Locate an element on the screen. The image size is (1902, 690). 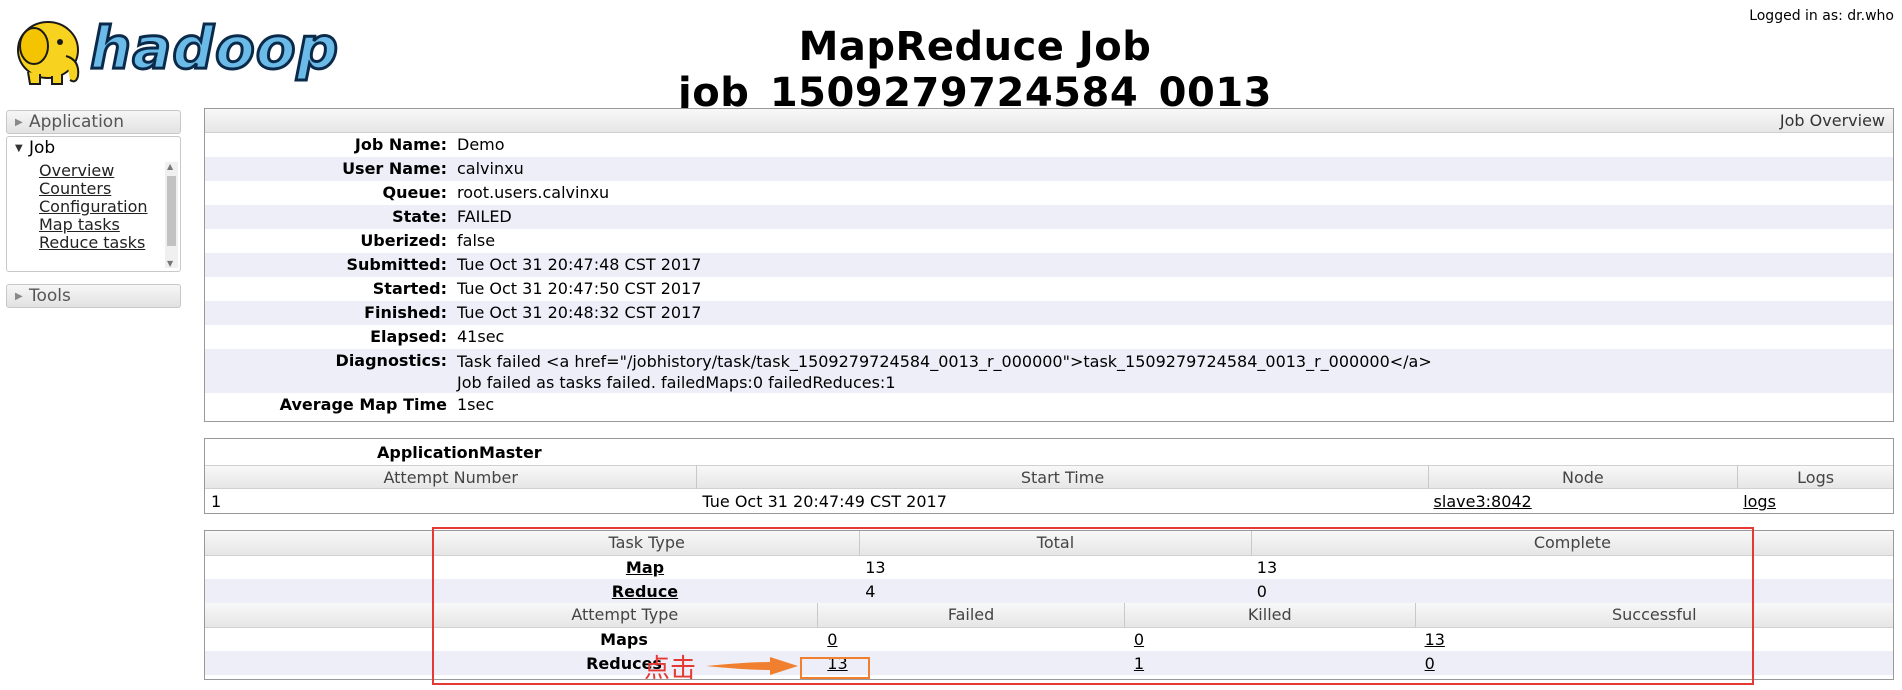
overview-label: State: is located at coordinates (419, 216).